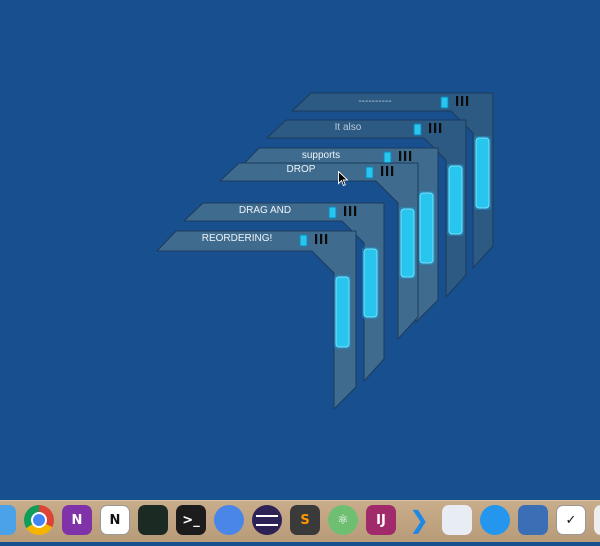  Describe the element at coordinates (457, 520) in the screenshot. I see `xcode-instruments-icon` at that location.